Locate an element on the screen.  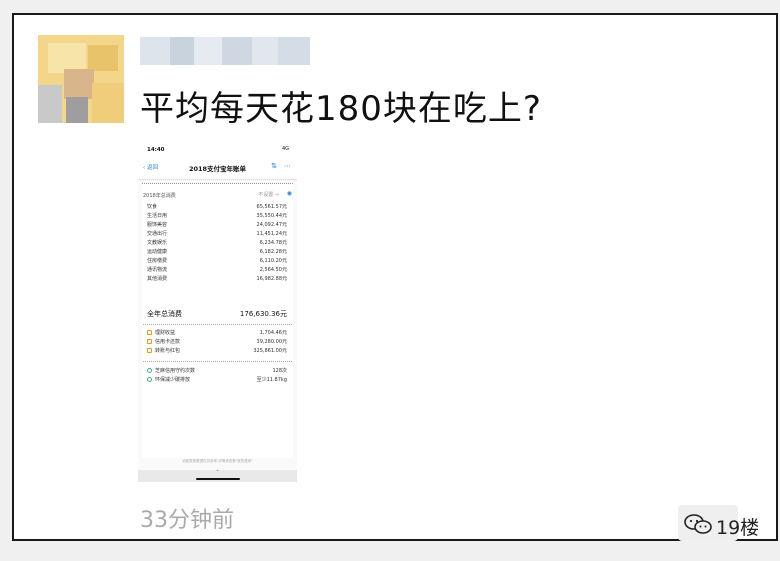
item-label: 转账与红包 is located at coordinates (168, 351).